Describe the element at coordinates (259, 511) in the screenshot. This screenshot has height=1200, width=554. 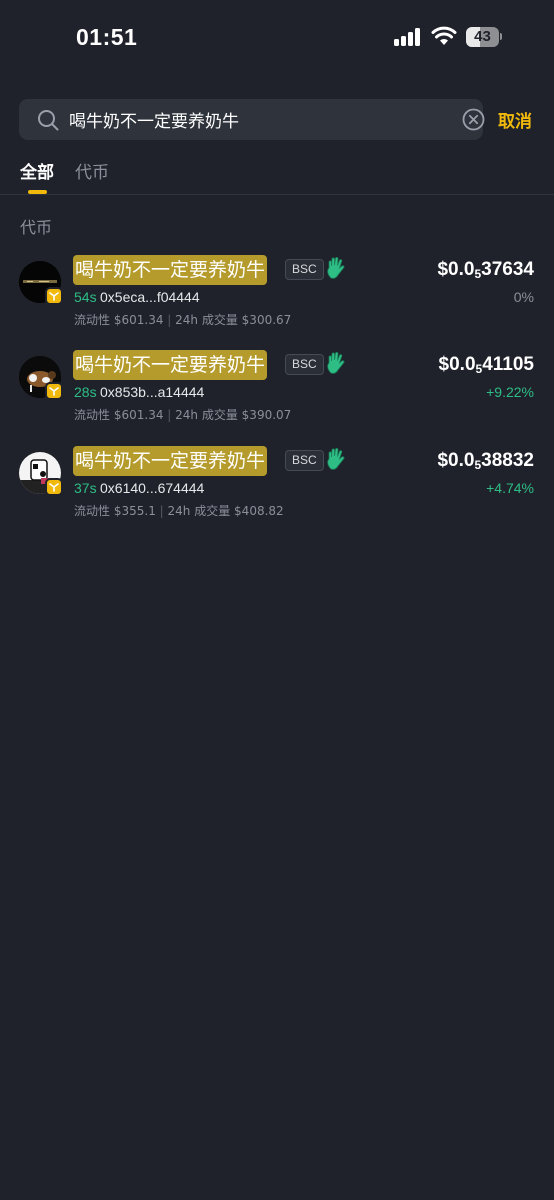
I see `volume-value: $408.82` at that location.